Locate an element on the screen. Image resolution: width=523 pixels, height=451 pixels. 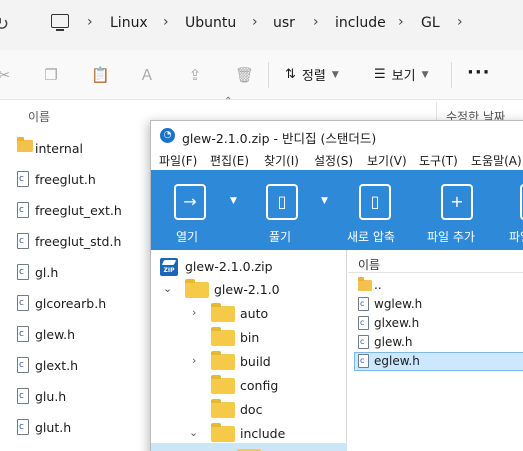
rename-icon: Ａ is located at coordinates (147, 75).